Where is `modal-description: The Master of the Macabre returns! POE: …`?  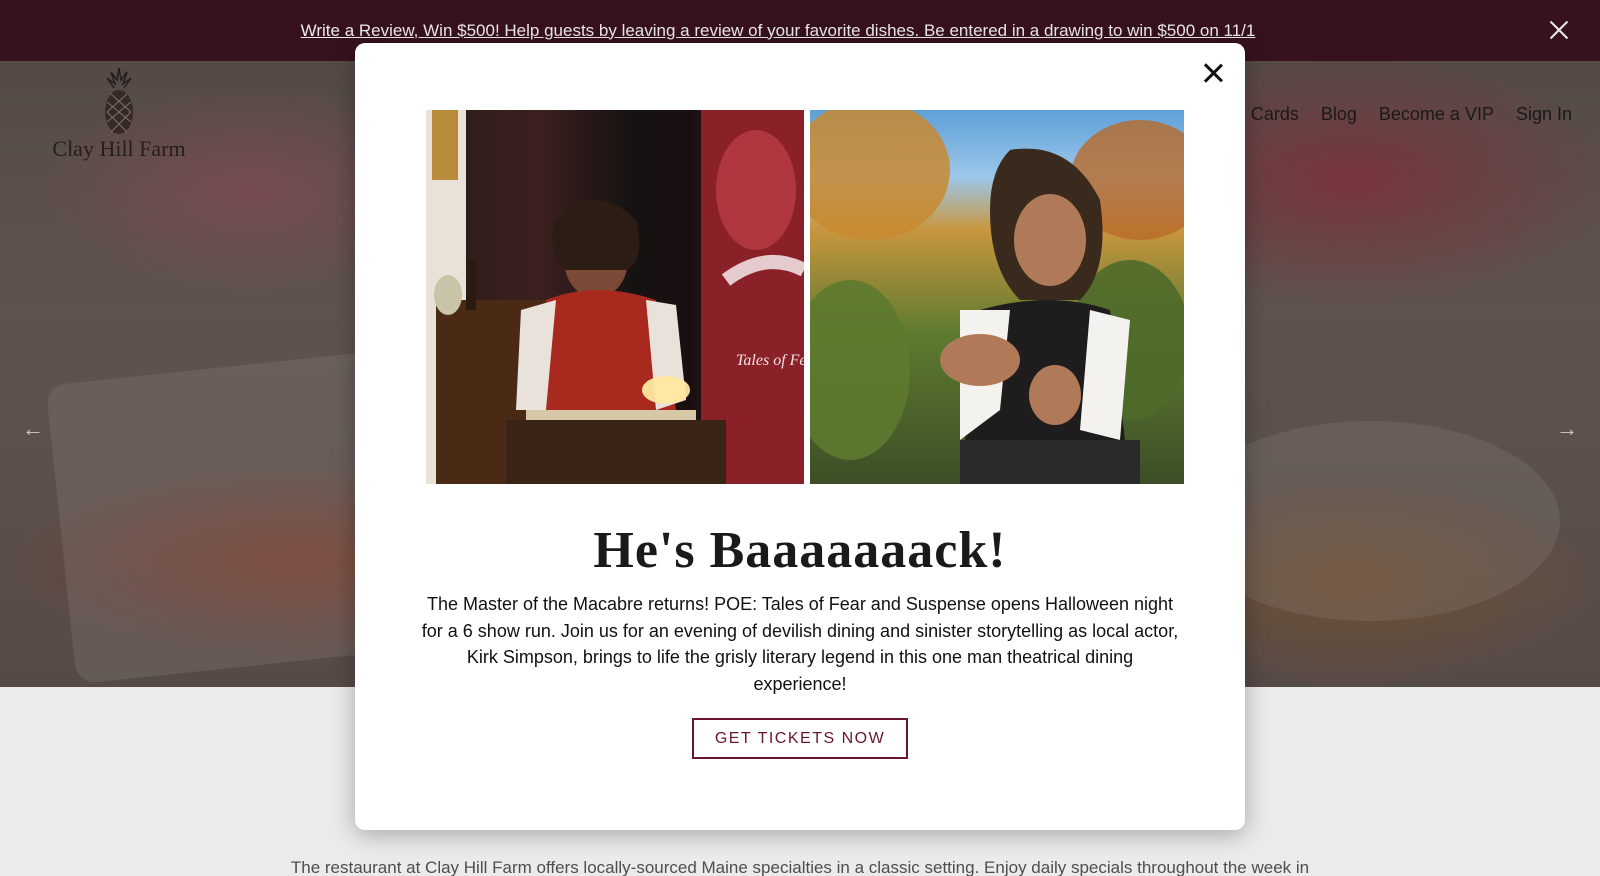 modal-description: The Master of the Macabre returns! POE: … is located at coordinates (800, 644).